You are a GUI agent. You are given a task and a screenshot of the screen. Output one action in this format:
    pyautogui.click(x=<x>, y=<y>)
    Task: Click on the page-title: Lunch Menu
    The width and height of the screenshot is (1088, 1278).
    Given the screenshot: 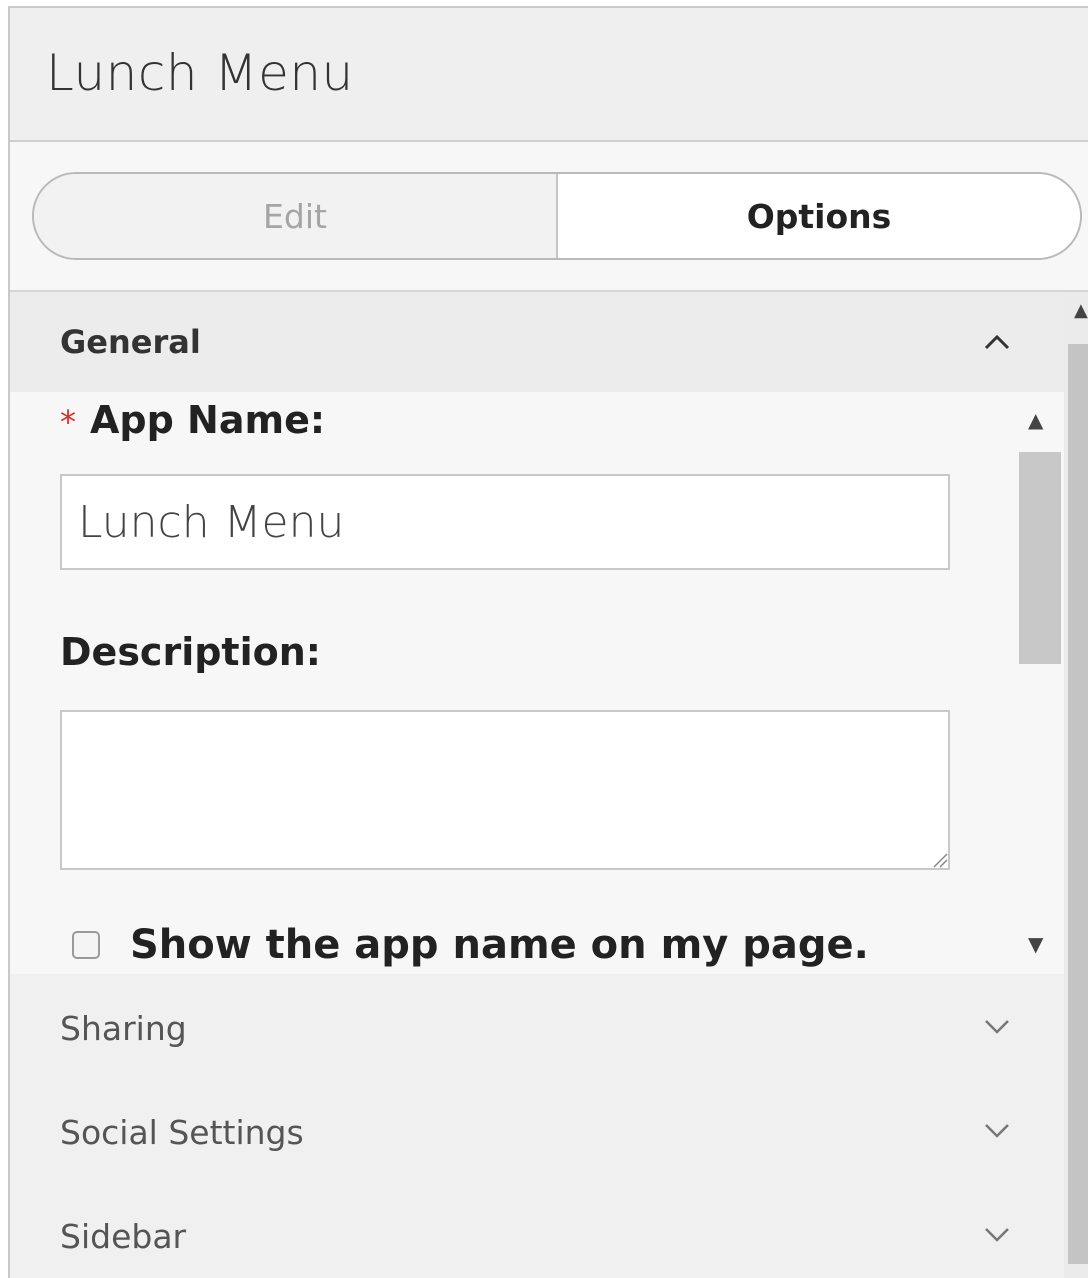 What is the action you would take?
    pyautogui.click(x=200, y=73)
    